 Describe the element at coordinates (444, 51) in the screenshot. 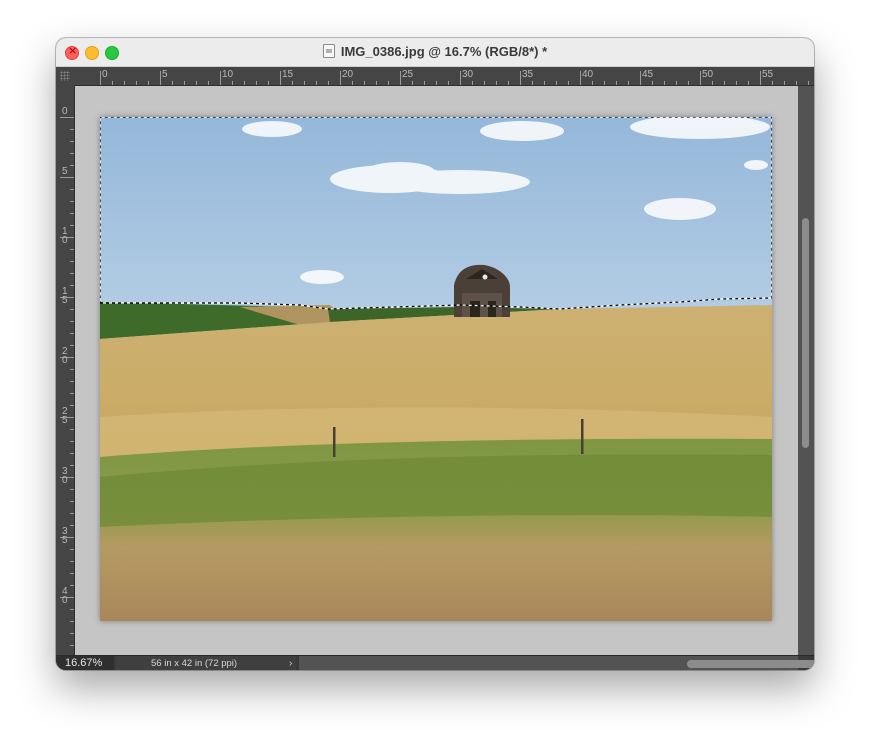

I see `window-title-text: IMG_0386.jpg @ 16.7% (RGB/8*) *` at that location.